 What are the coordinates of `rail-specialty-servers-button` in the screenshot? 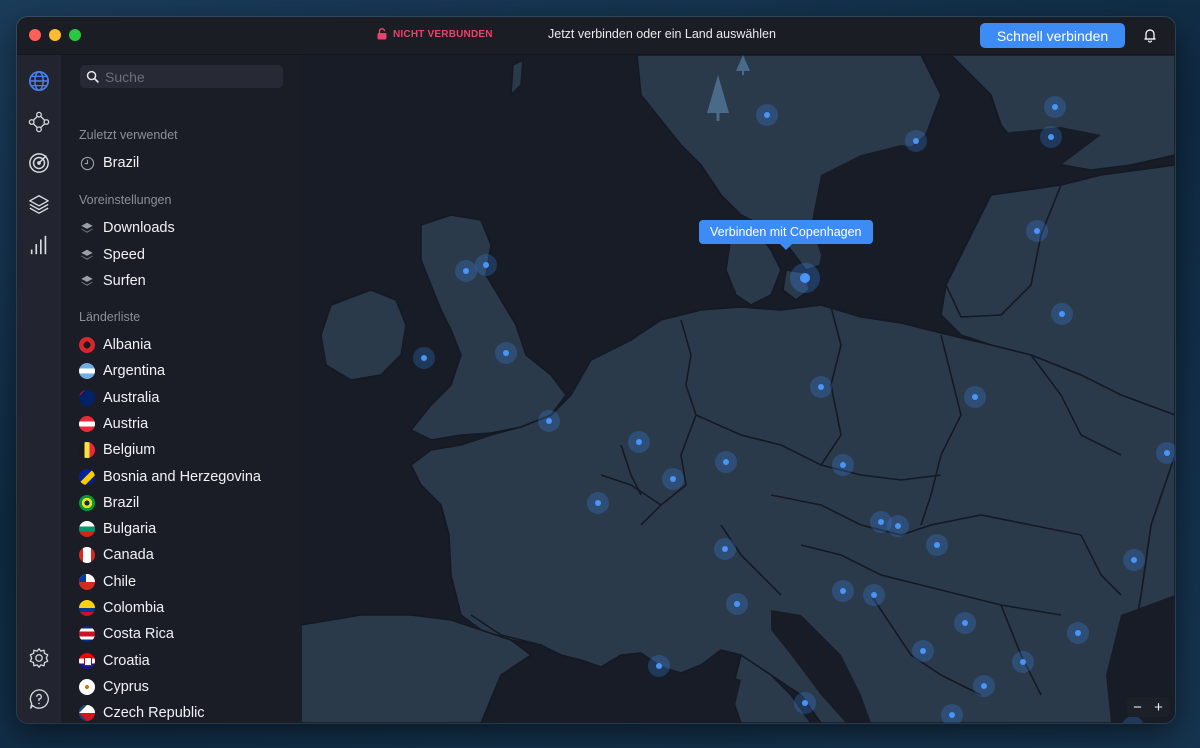 It's located at (39, 204).